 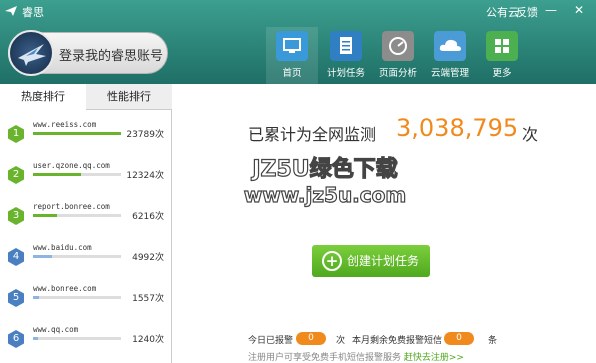 What do you see at coordinates (16, 257) in the screenshot?
I see `rank-badge: 4` at bounding box center [16, 257].